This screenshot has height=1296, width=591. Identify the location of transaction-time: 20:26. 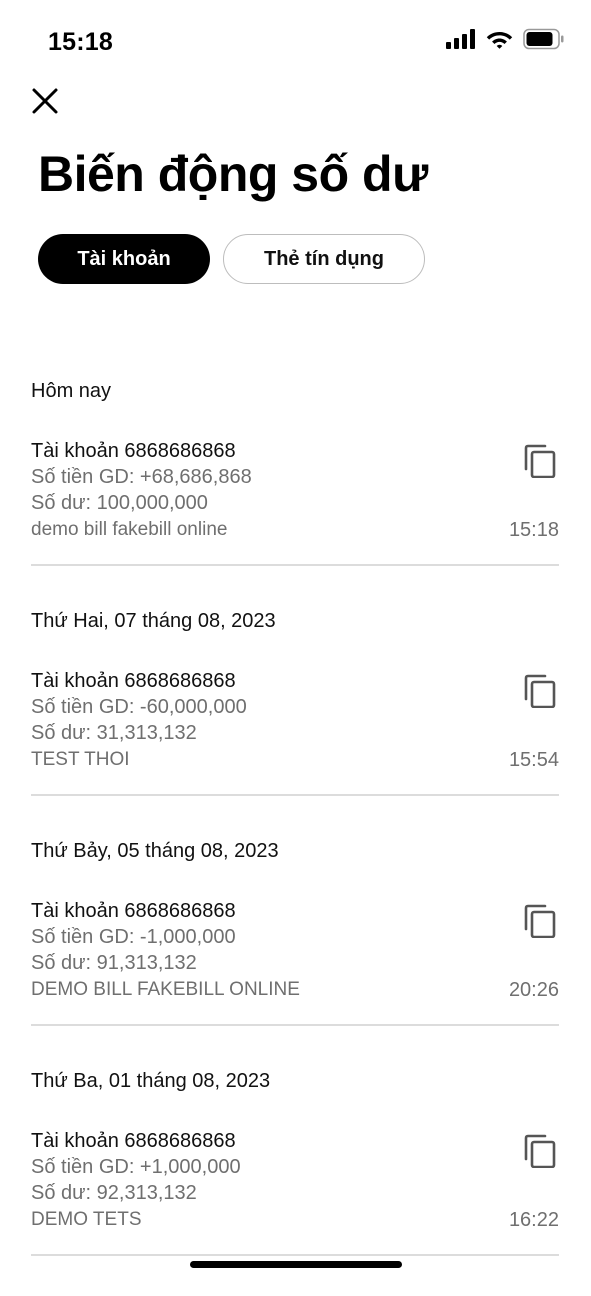
(533, 990).